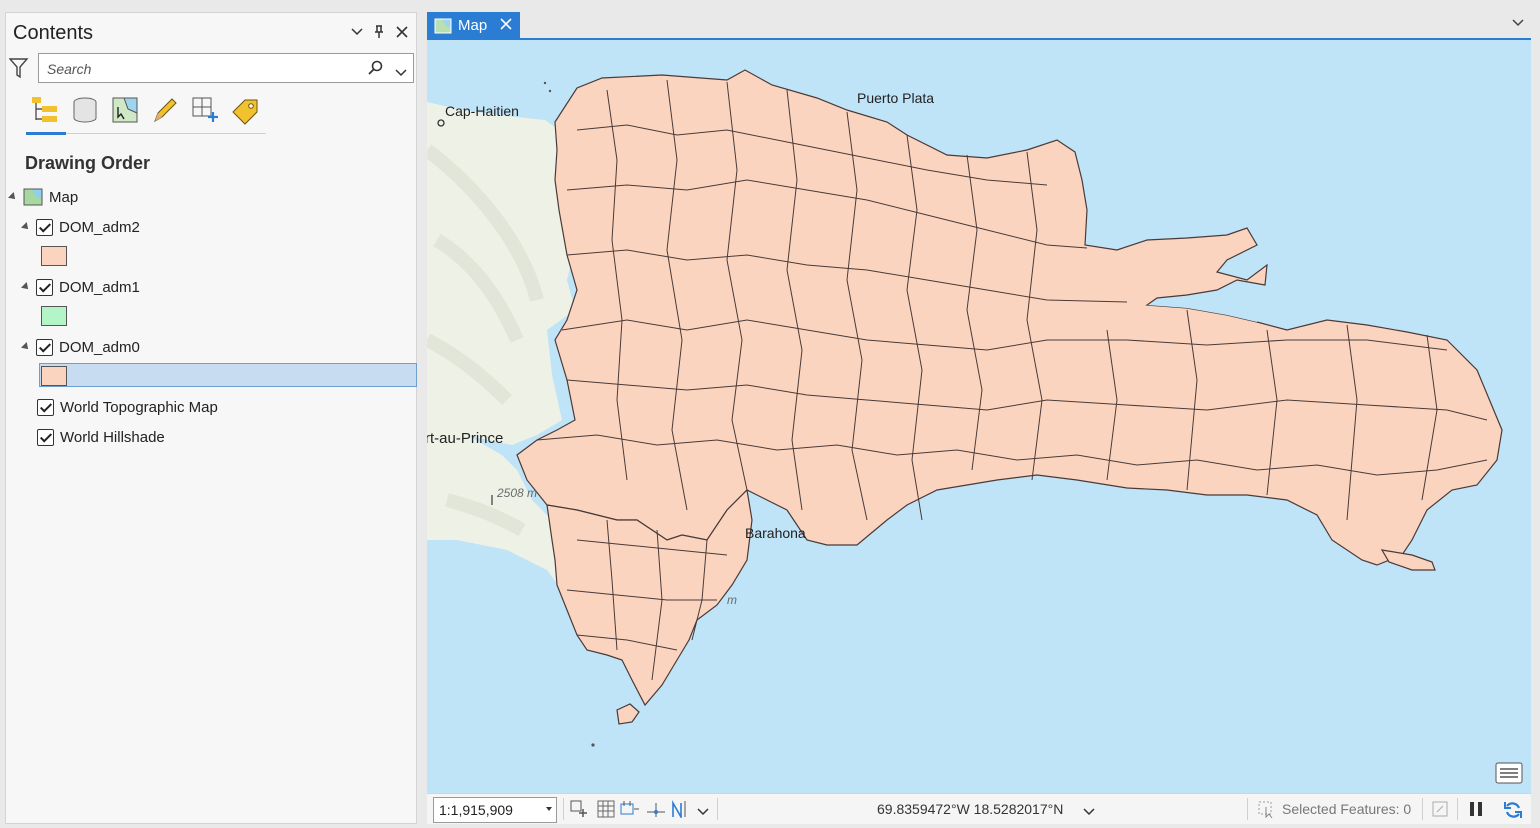 This screenshot has height=828, width=1540. I want to click on refresh-icon, so click(1512, 809).